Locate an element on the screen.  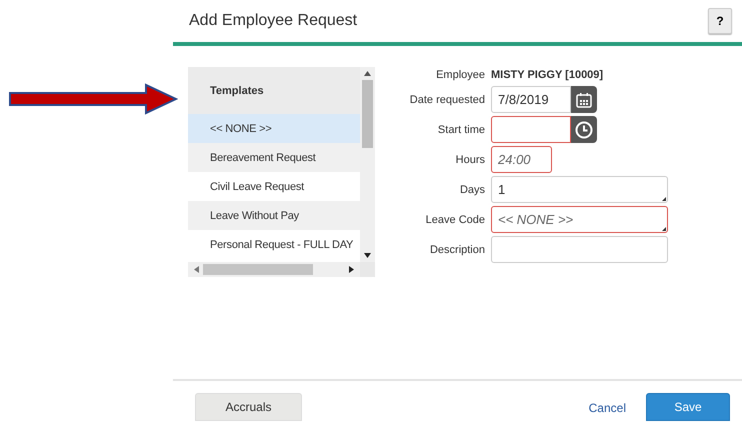
dialog-title: Add Employee Request is located at coordinates (273, 21).